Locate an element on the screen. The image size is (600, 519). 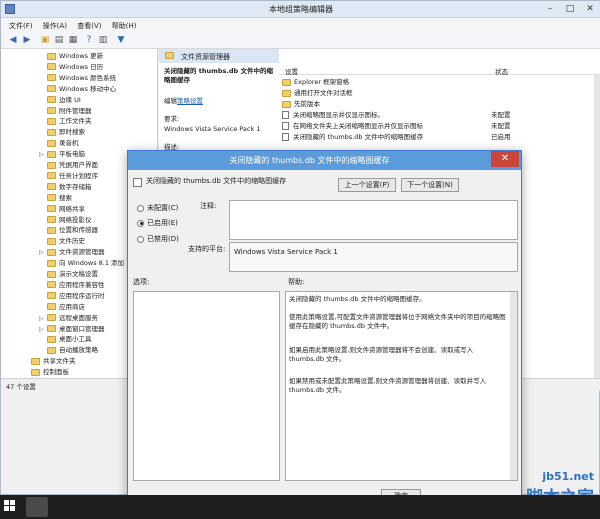
tree-item: Windows 颜色系统 is located at coordinates (77, 78).